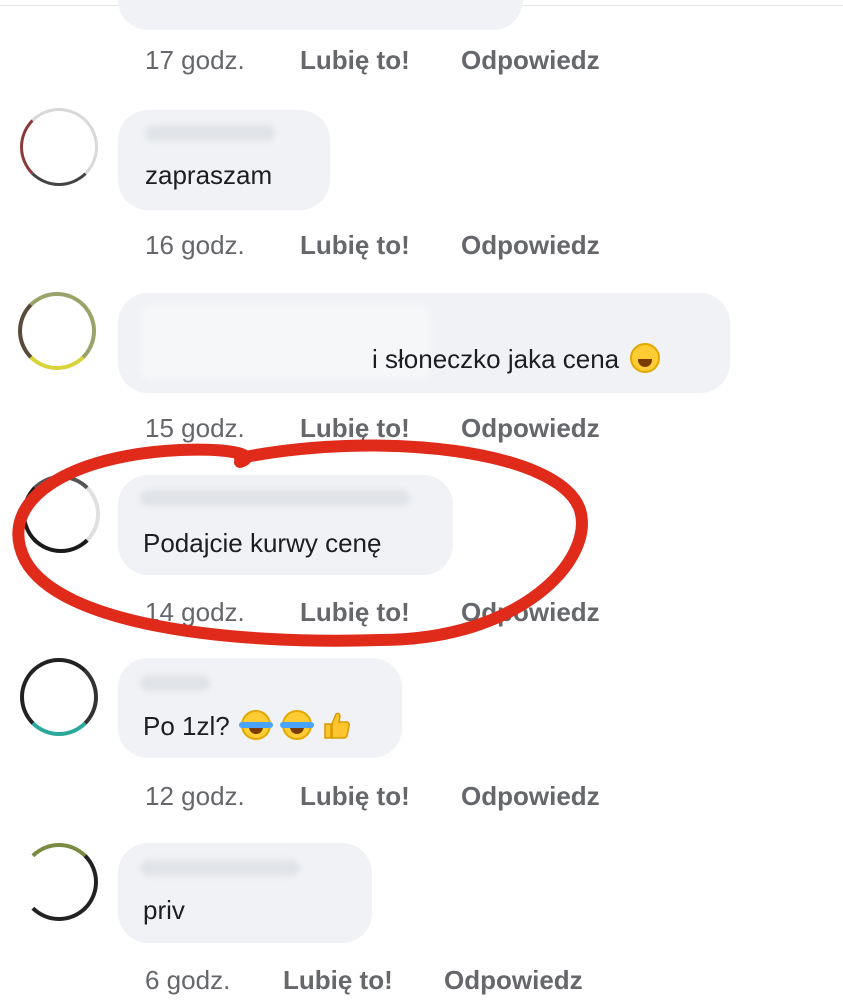 The height and width of the screenshot is (1008, 843). Describe the element at coordinates (195, 60) in the screenshot. I see `comment-time: 17 godz.` at that location.